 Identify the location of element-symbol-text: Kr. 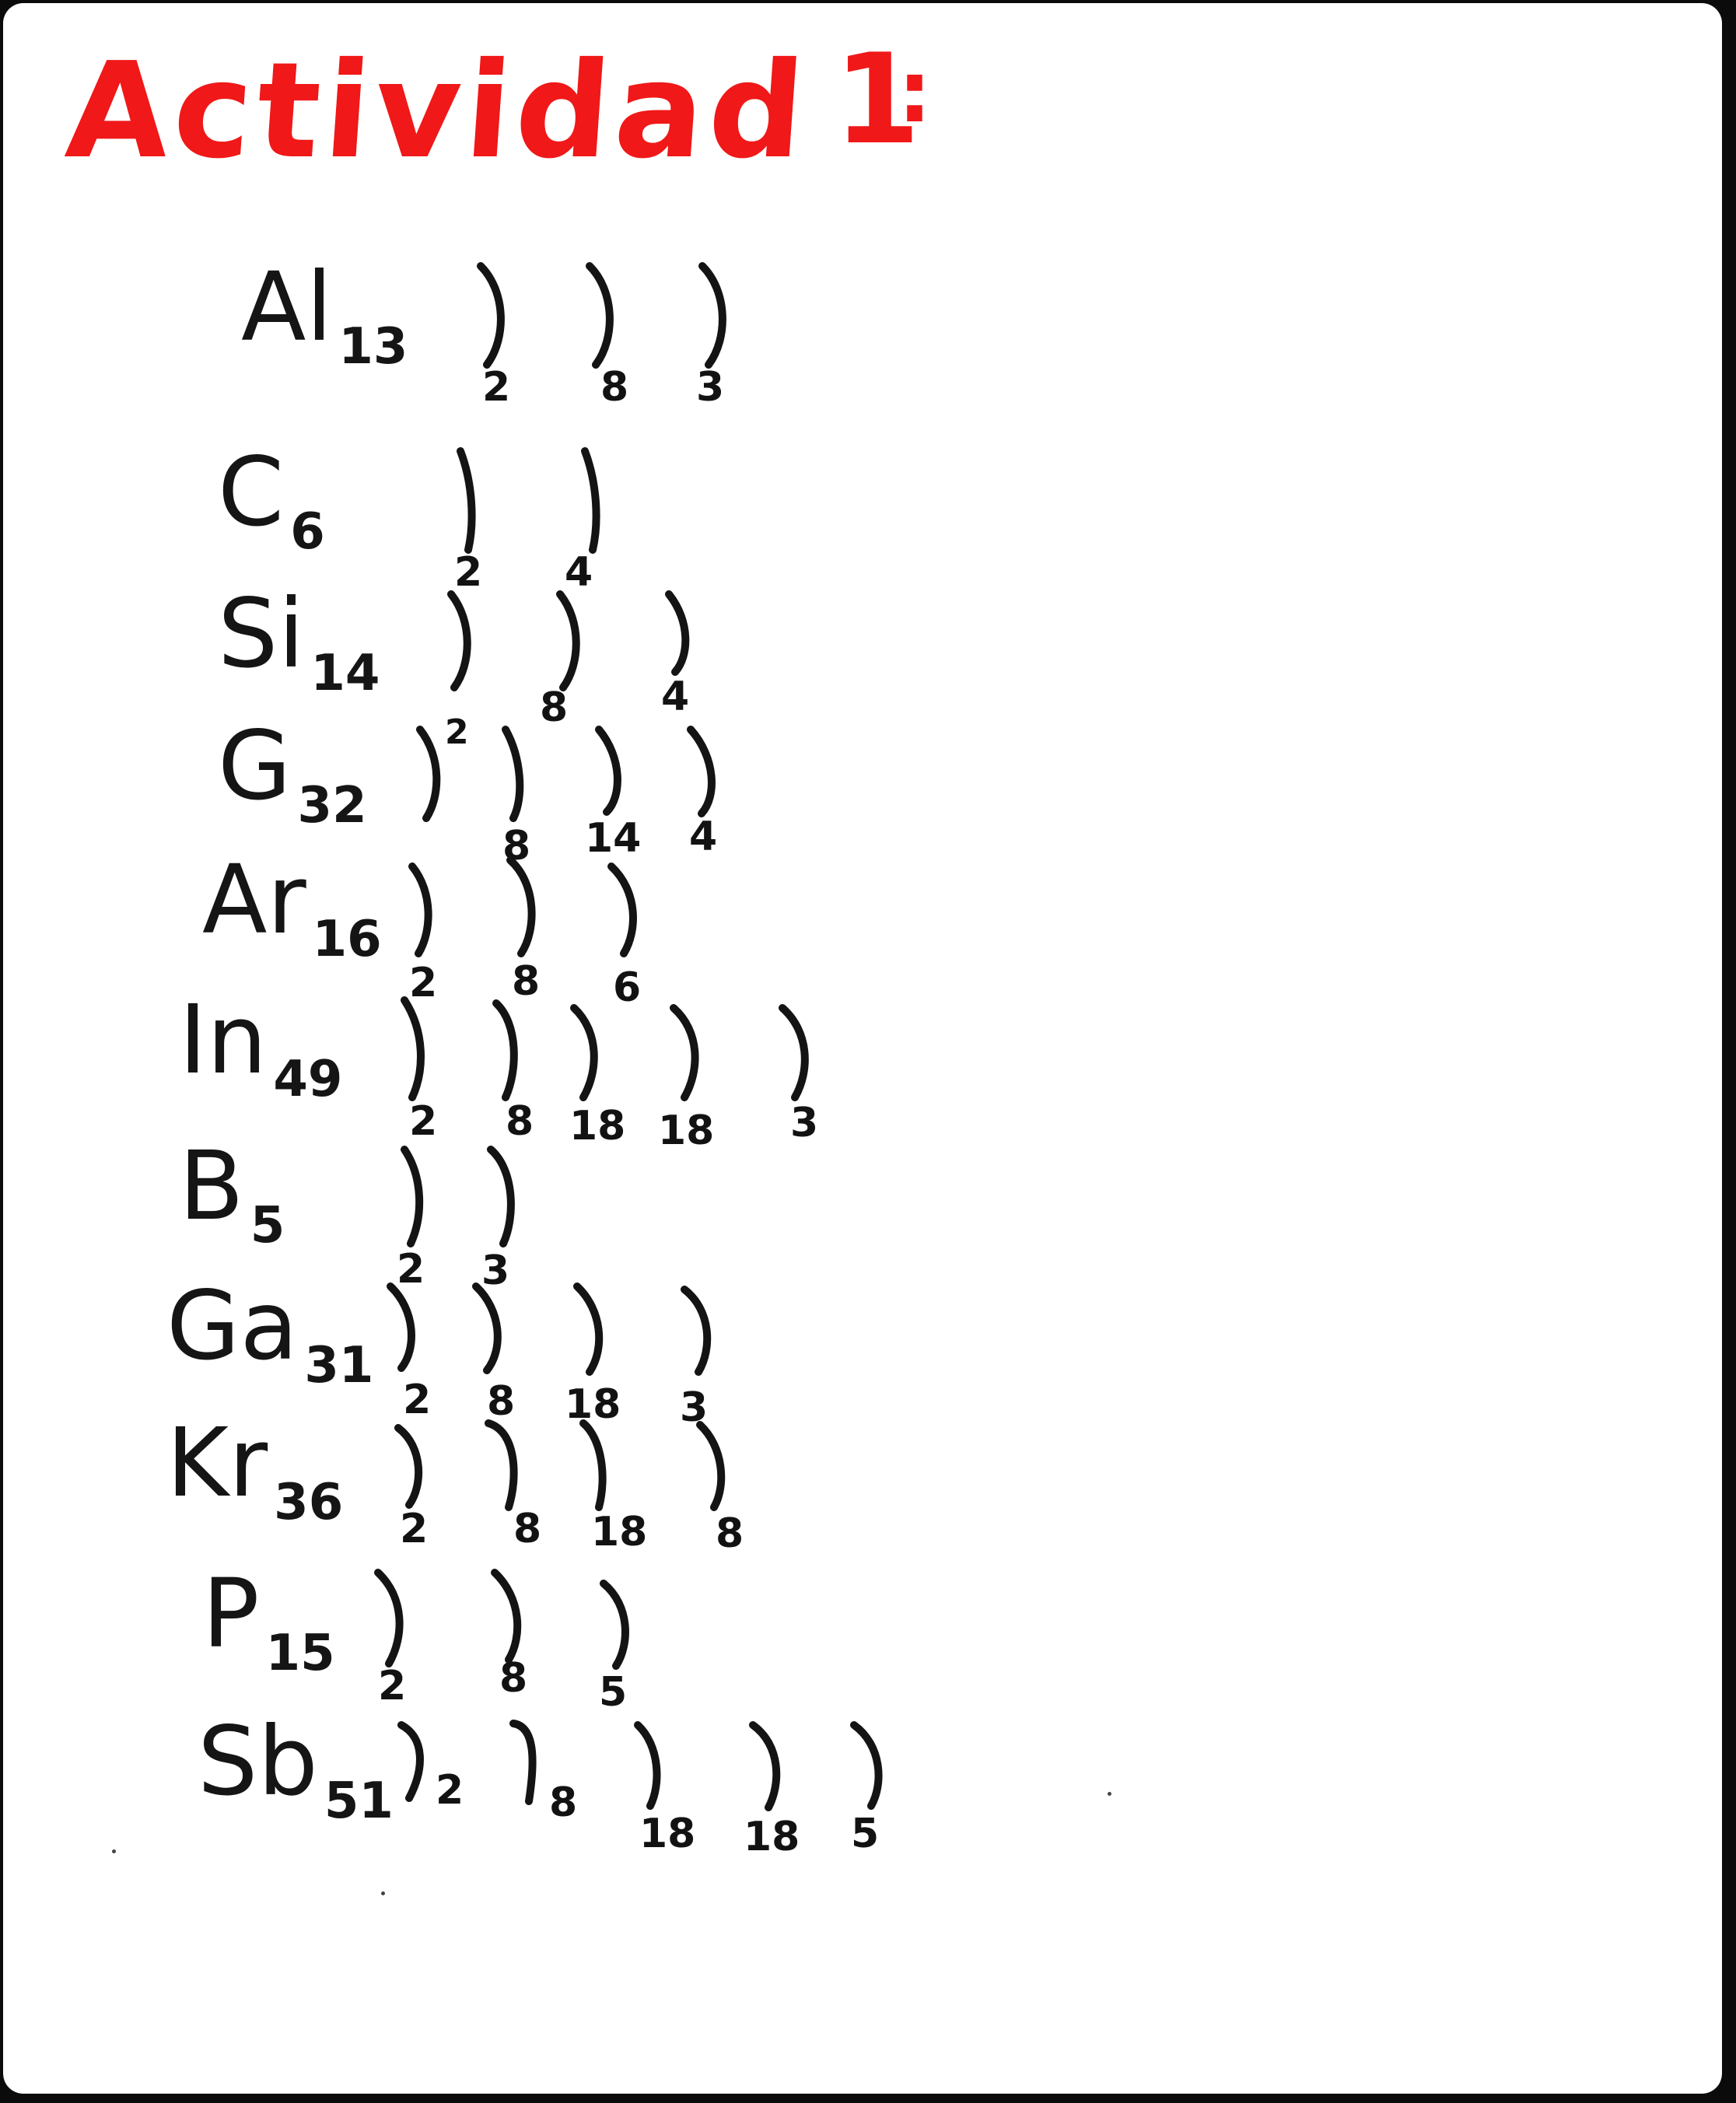
(217, 1463).